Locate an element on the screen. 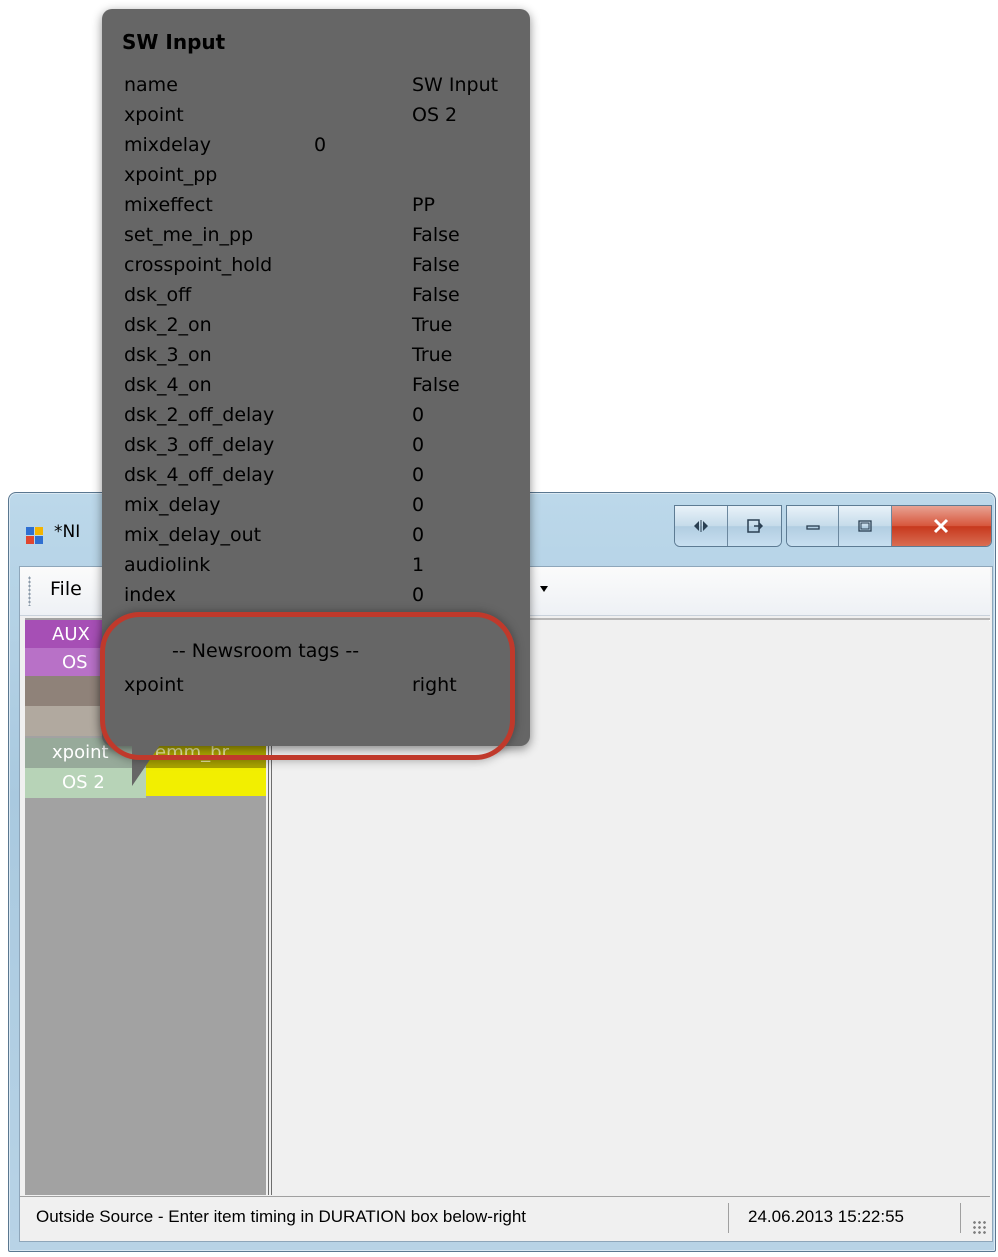 This screenshot has height=1257, width=998. tooltip-title: SW Input is located at coordinates (174, 42).